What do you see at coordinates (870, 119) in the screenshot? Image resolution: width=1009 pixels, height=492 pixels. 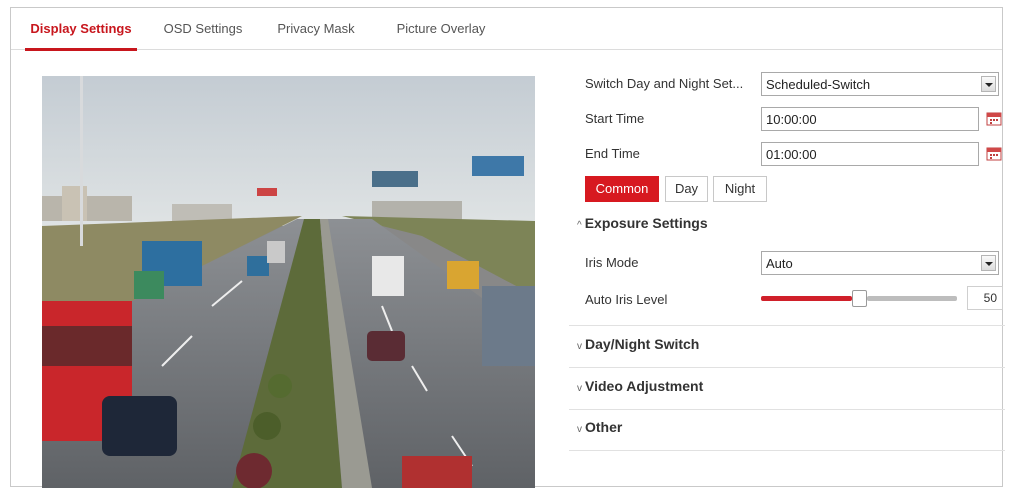 I see `start-time-input: 10:00:00` at bounding box center [870, 119].